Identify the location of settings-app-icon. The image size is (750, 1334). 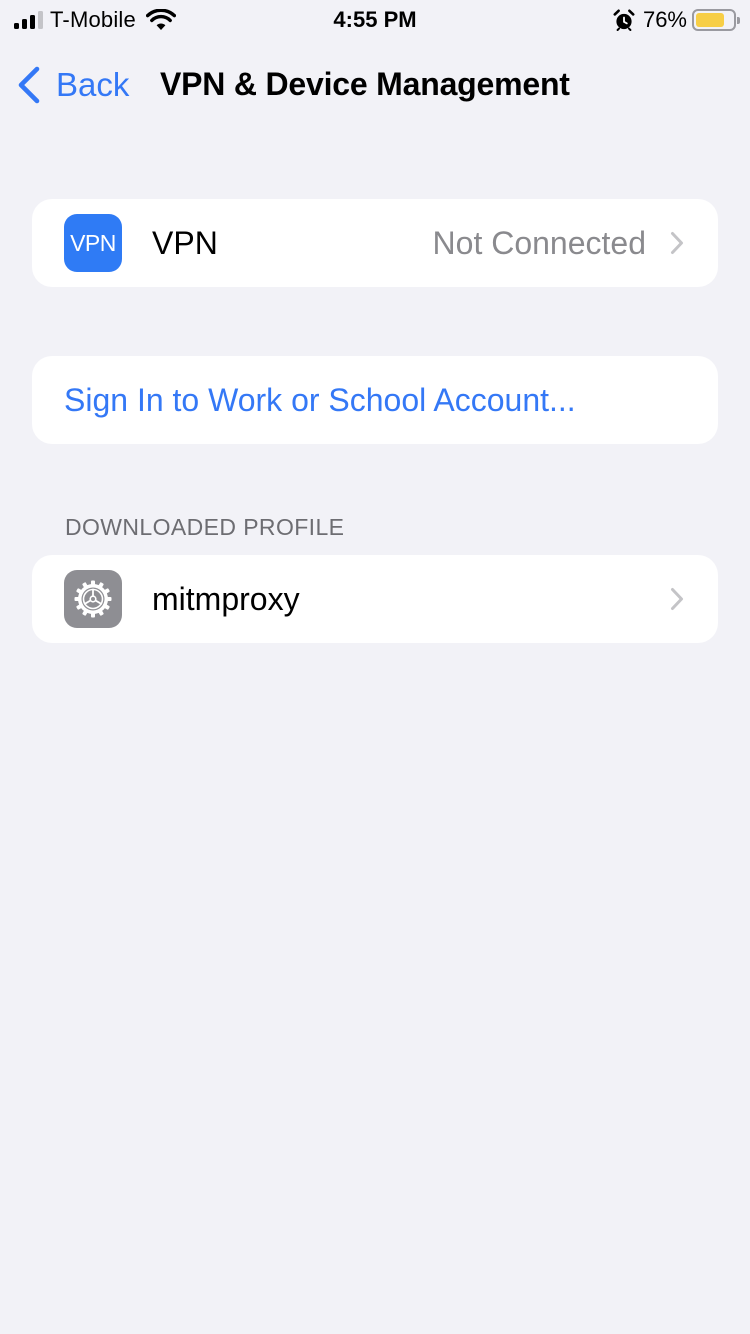
(93, 599).